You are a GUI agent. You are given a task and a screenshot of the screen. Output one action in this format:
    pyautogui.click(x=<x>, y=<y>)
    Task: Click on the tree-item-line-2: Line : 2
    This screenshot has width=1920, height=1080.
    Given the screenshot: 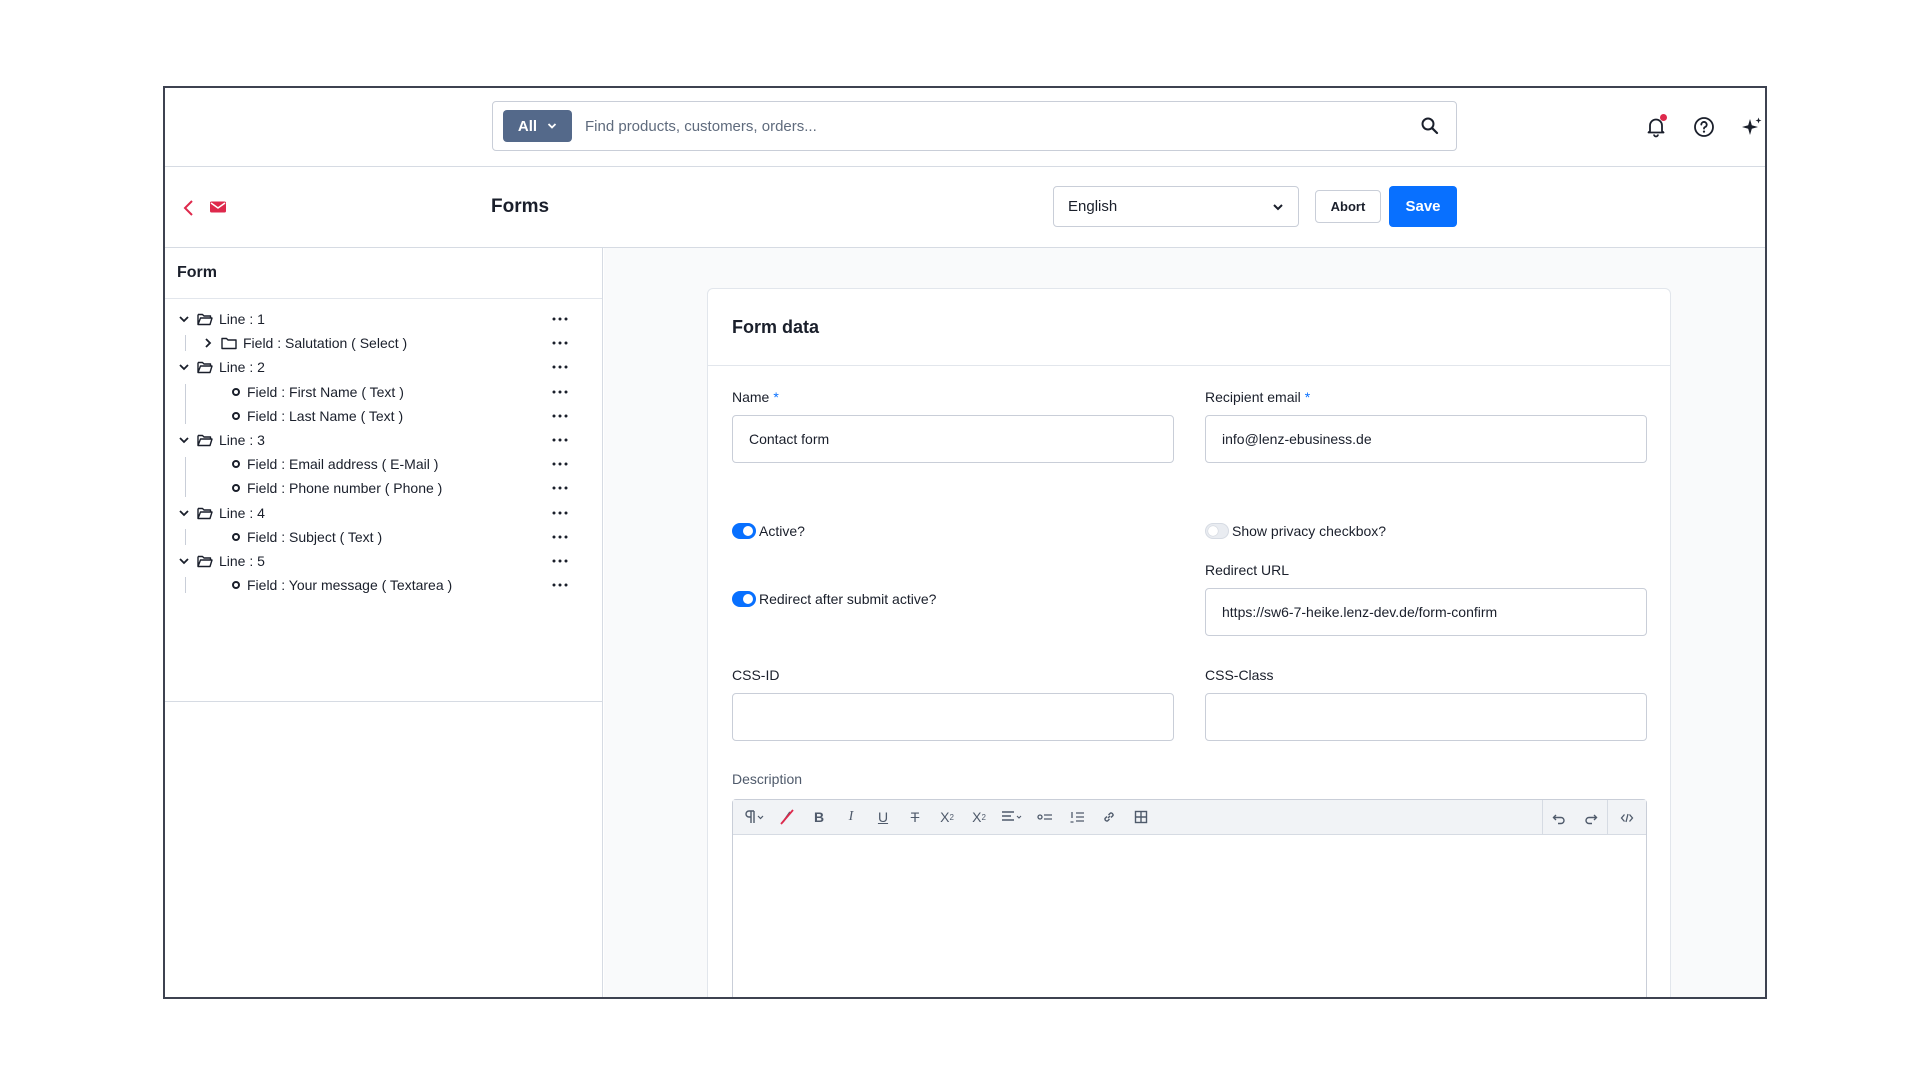 What is the action you would take?
    pyautogui.click(x=383, y=367)
    